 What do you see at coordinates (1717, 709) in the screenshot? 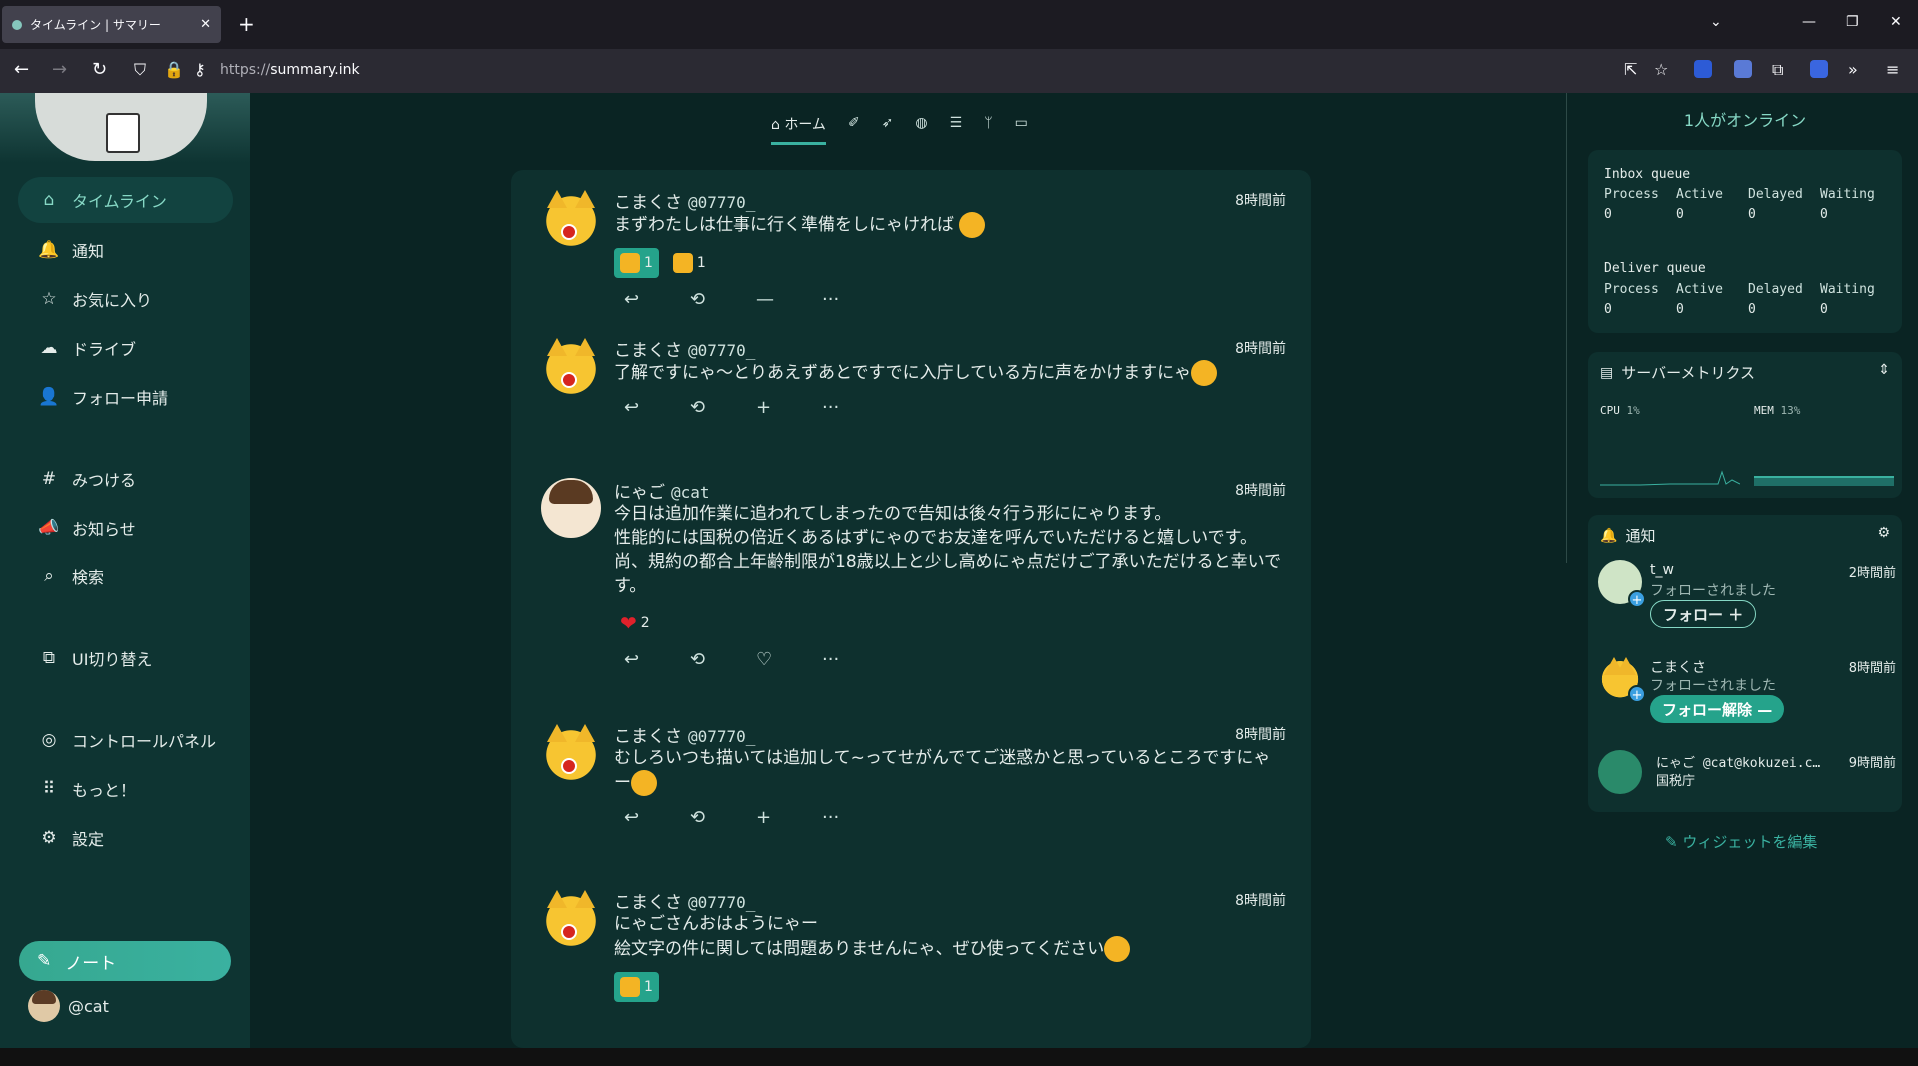
I see `unfollow-button: フォロー解除 —` at bounding box center [1717, 709].